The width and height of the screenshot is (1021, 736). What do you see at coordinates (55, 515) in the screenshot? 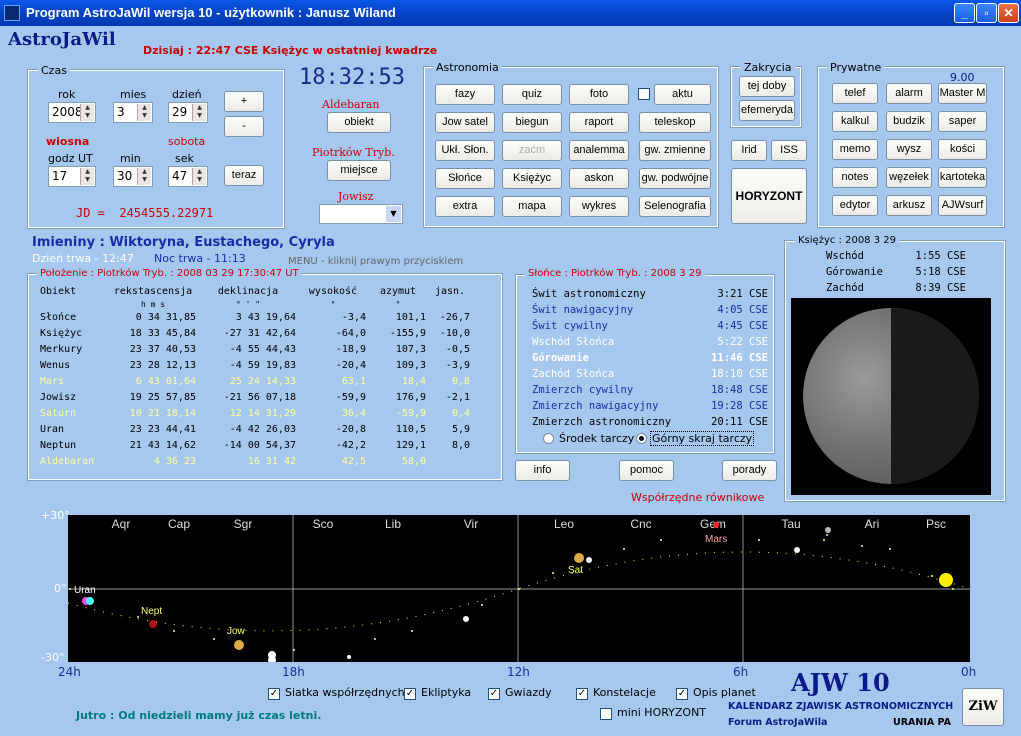
I see `y-top-label: +30°` at bounding box center [55, 515].